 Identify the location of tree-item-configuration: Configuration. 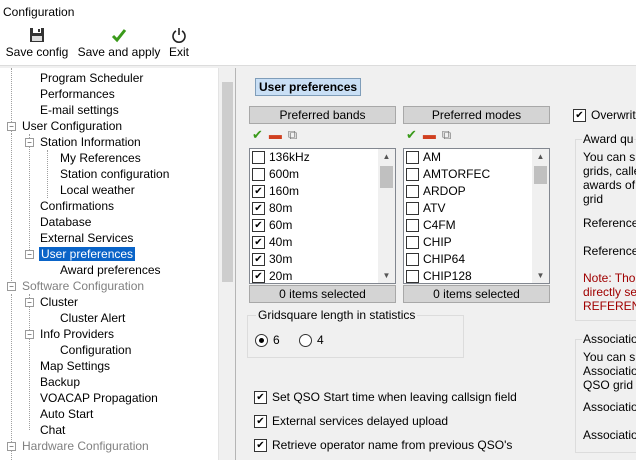
(95, 350).